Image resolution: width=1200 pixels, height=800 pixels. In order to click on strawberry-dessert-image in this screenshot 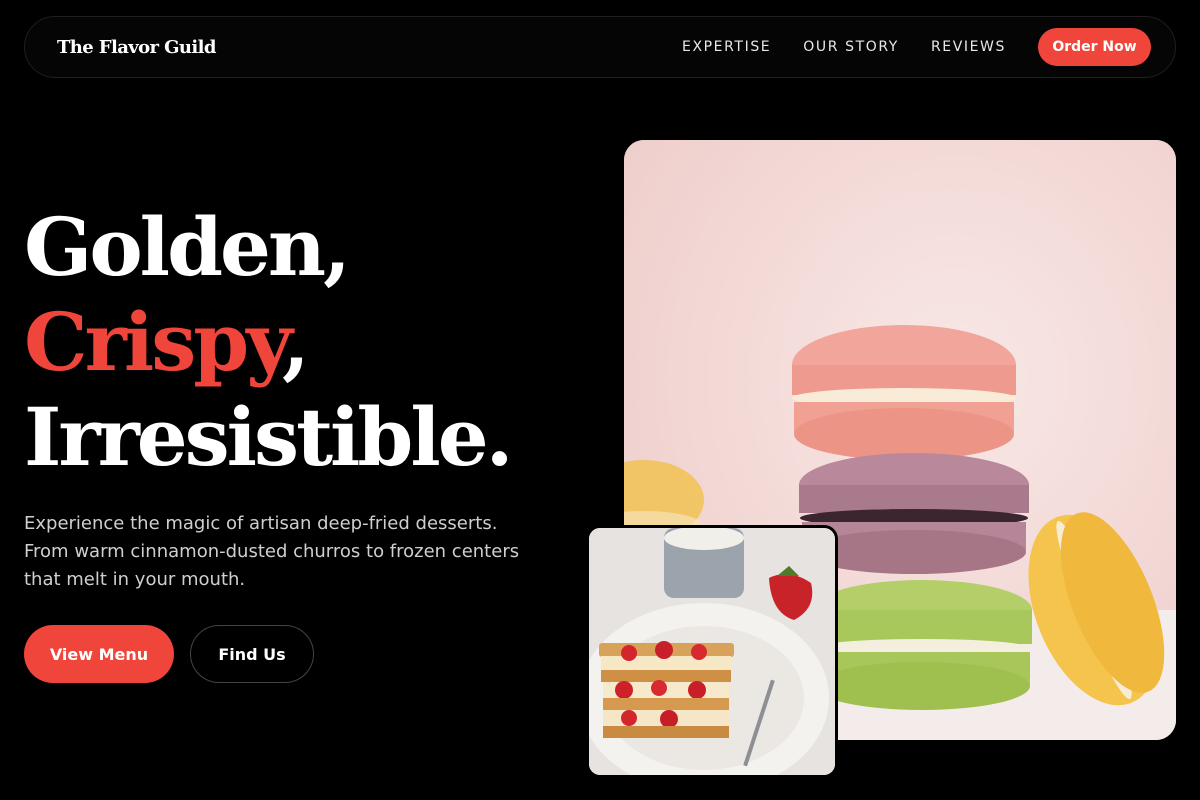, I will do `click(712, 651)`.